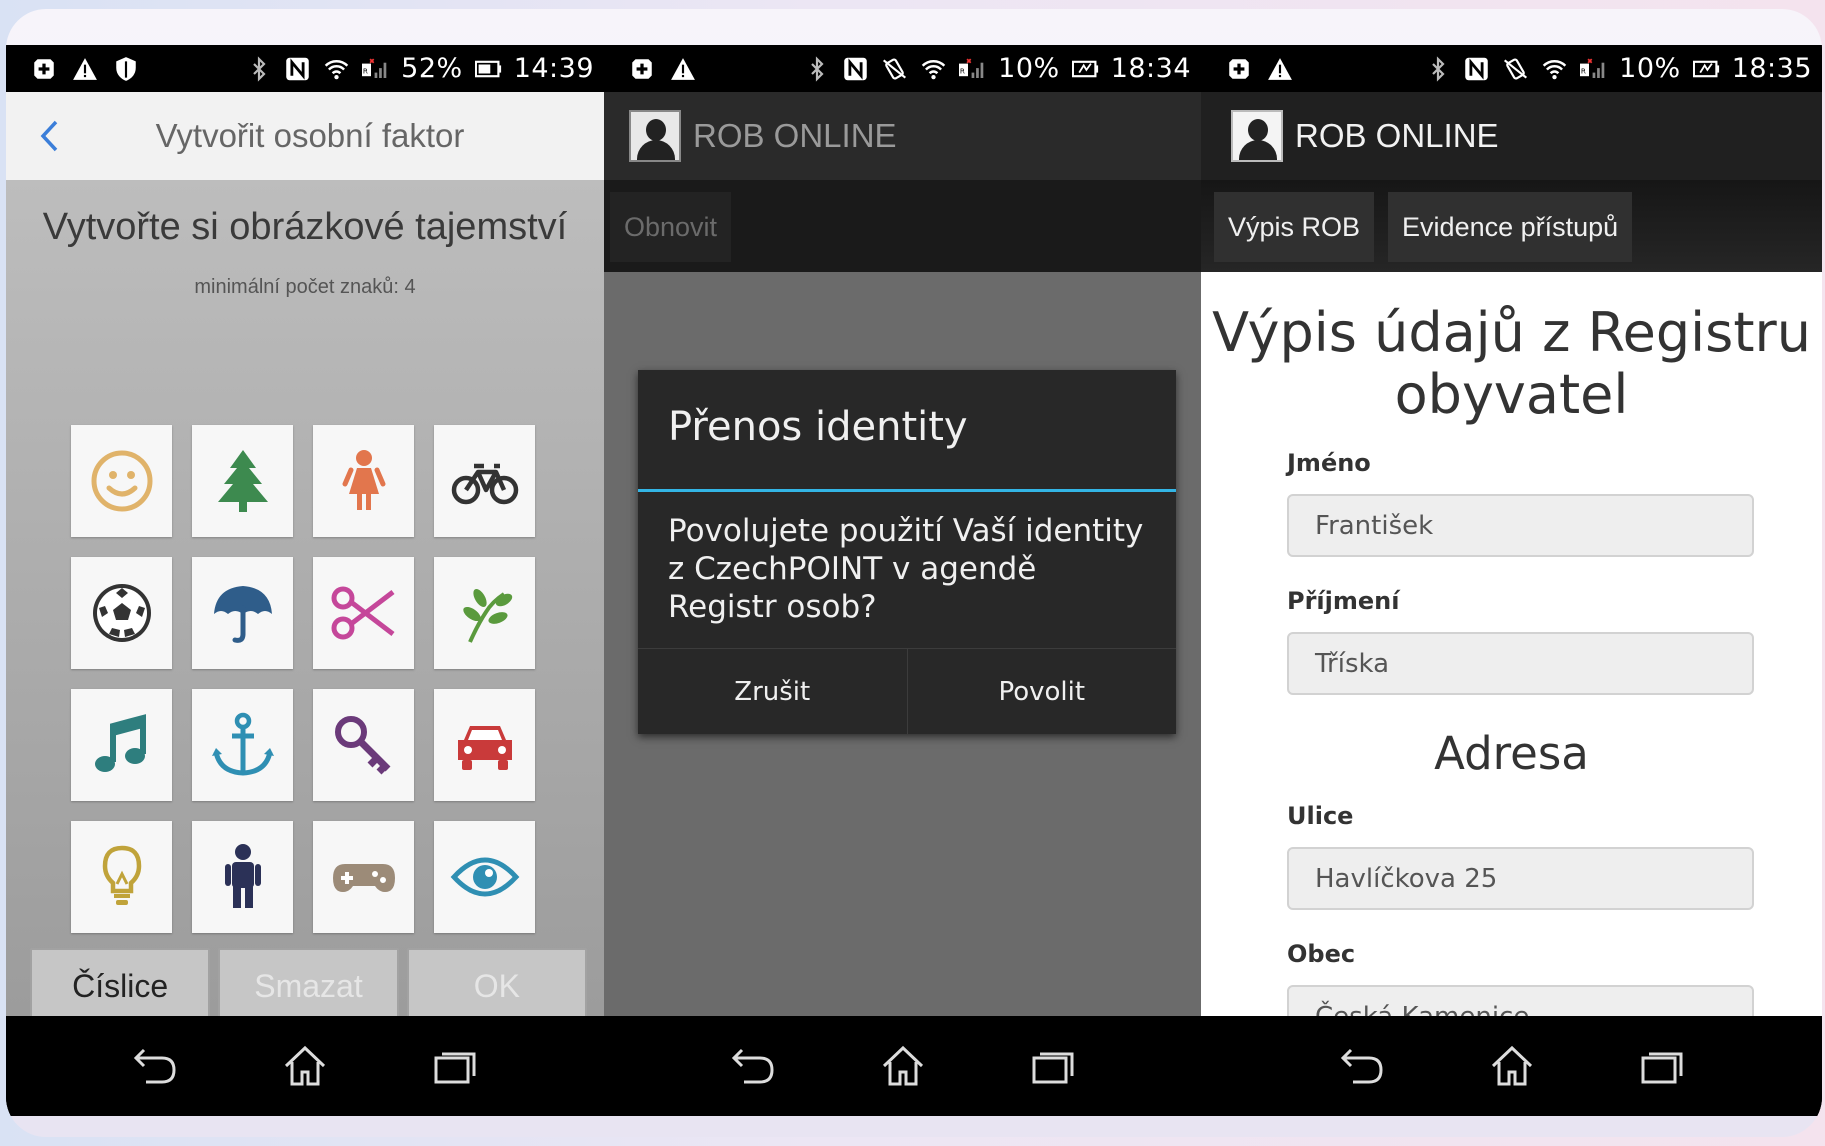 This screenshot has width=1825, height=1146. I want to click on user-avatar-icon, so click(1257, 136).